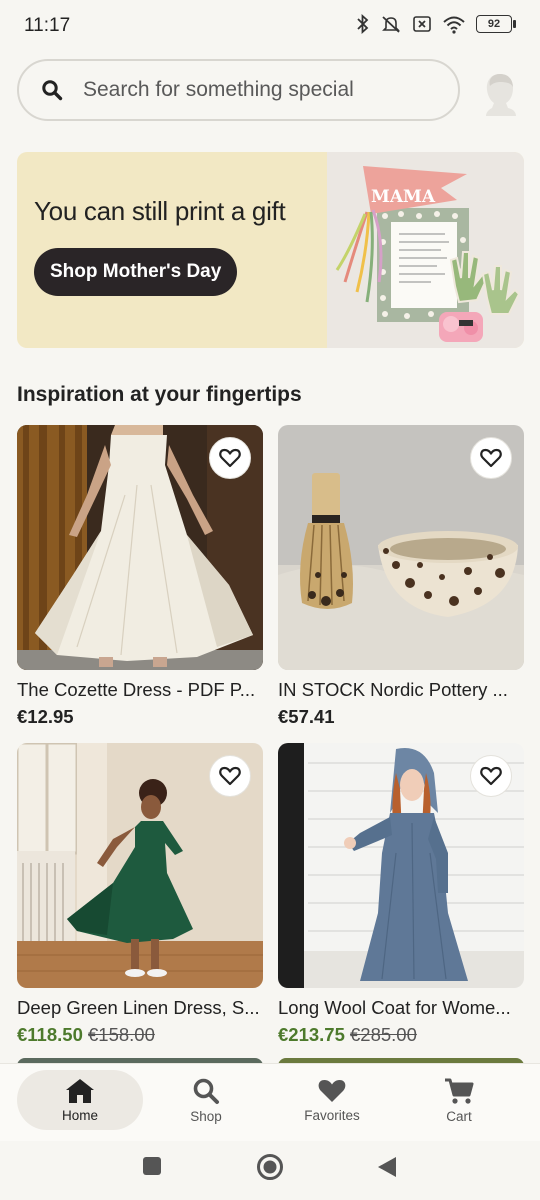 The width and height of the screenshot is (540, 1200). What do you see at coordinates (311, 1034) in the screenshot?
I see `sale-price: €213.75` at bounding box center [311, 1034].